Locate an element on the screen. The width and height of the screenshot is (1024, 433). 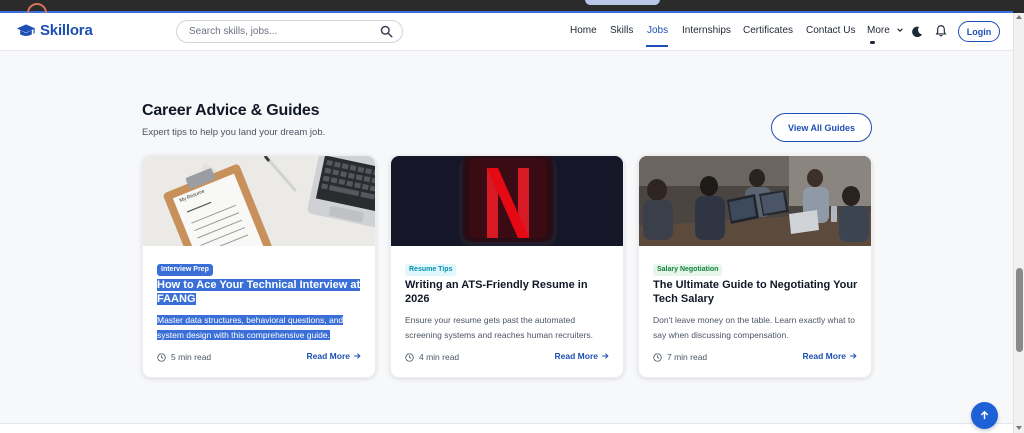
card-badge: Resume Tips is located at coordinates (431, 270).